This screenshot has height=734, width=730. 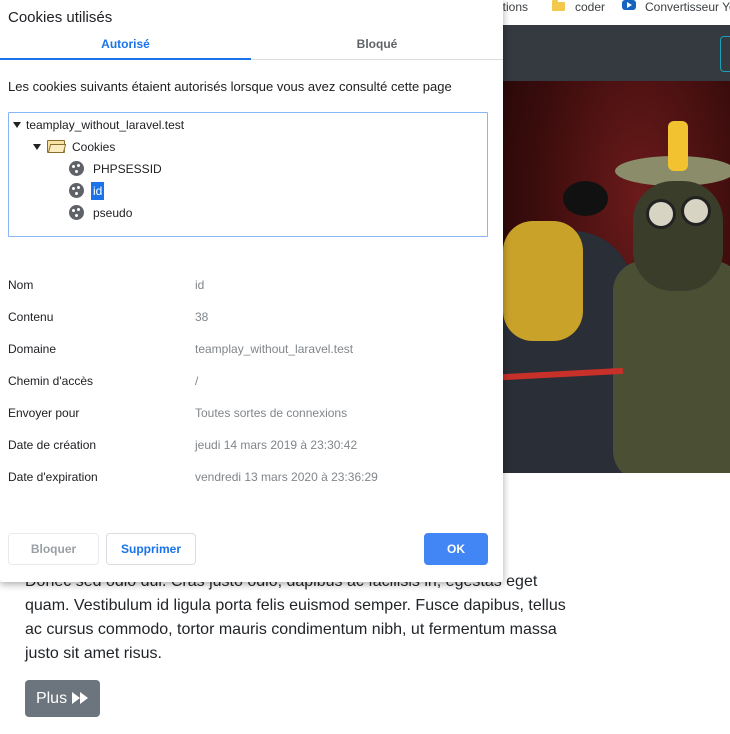 I want to click on dialog-title: Cookies utilisés, so click(x=60, y=17).